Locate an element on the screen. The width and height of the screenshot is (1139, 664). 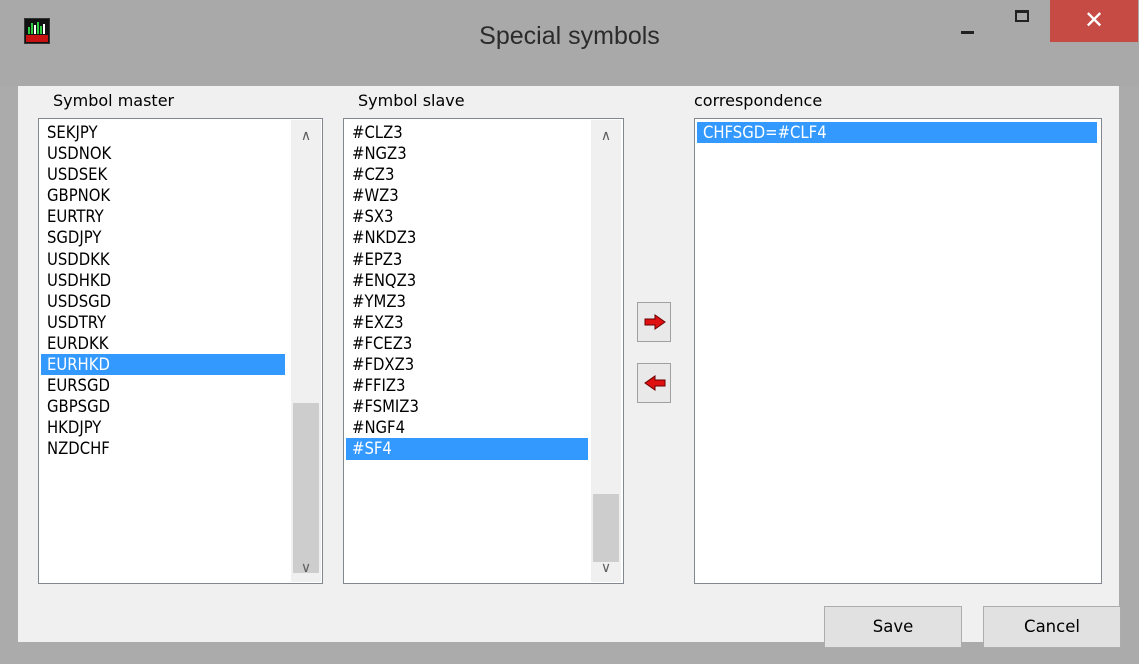
list-item: #SX3 is located at coordinates (467, 216).